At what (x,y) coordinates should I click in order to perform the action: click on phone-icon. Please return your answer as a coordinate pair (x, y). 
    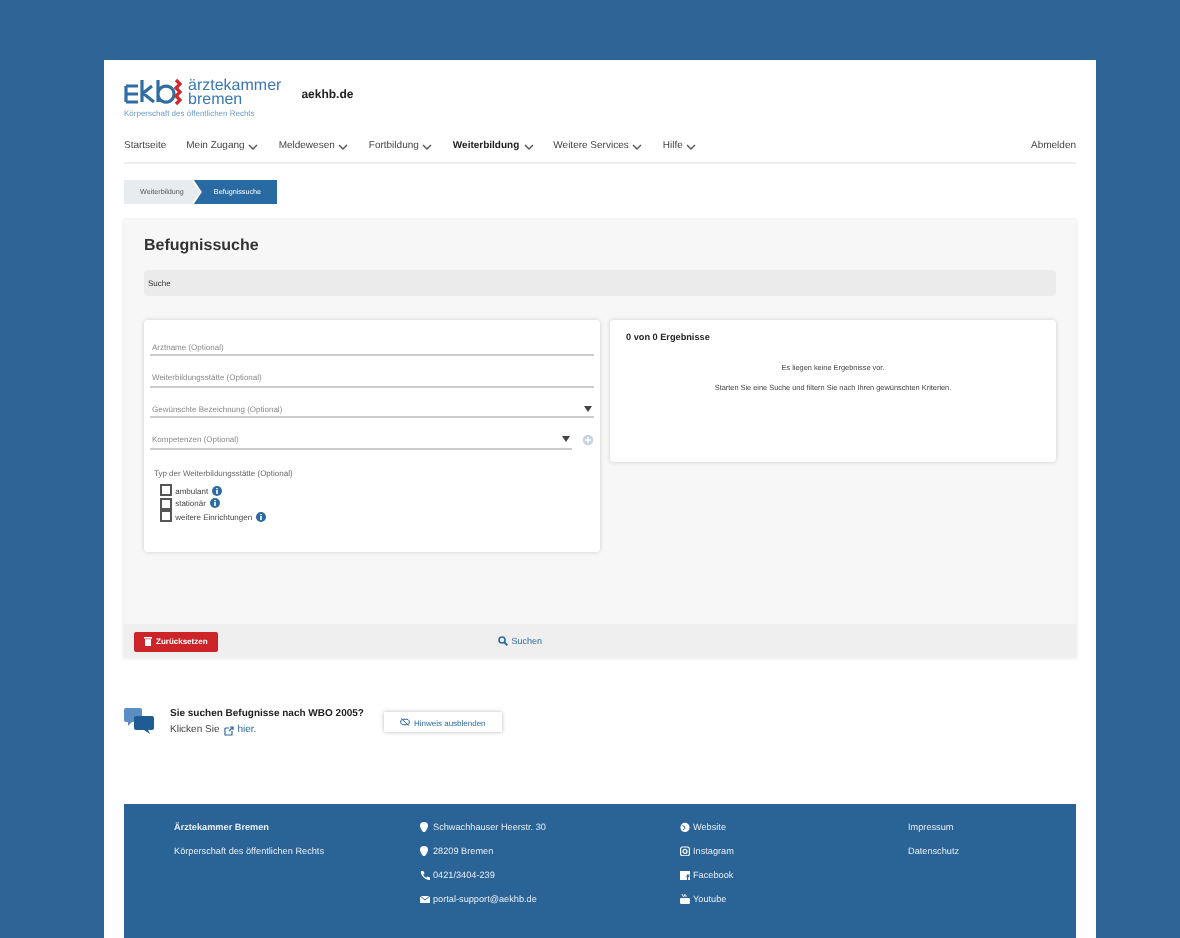
    Looking at the image, I should click on (425, 874).